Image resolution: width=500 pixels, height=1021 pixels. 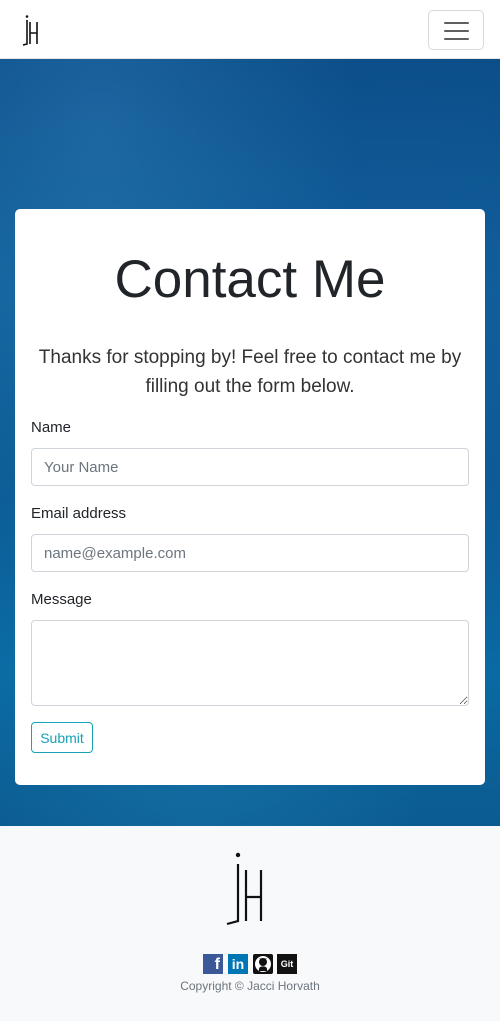 What do you see at coordinates (263, 964) in the screenshot?
I see `github-icon` at bounding box center [263, 964].